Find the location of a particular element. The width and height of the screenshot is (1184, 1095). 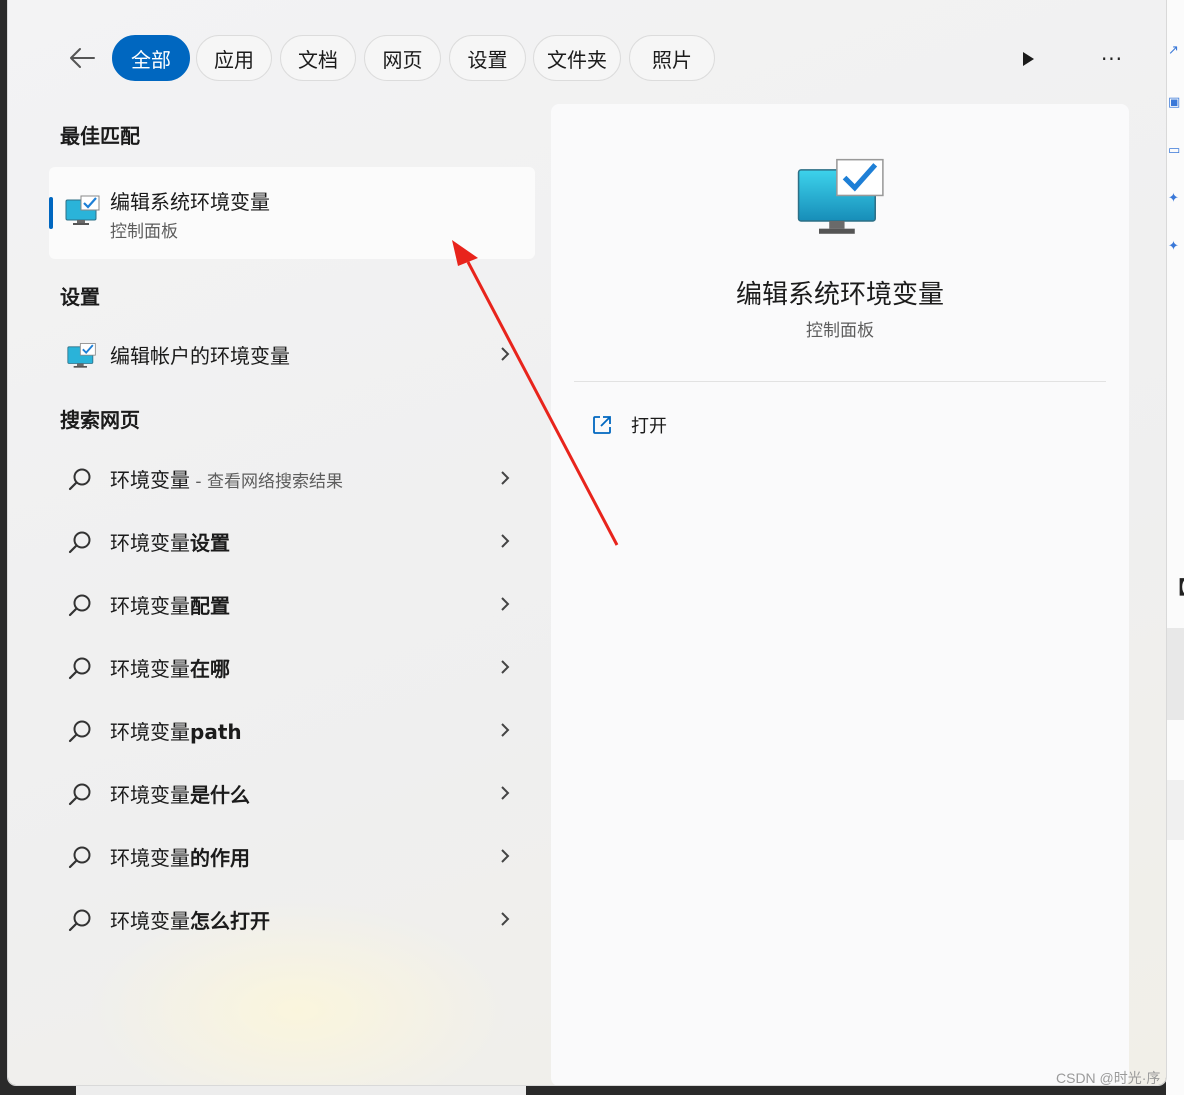

filter-tab: 文档 is located at coordinates (318, 58).